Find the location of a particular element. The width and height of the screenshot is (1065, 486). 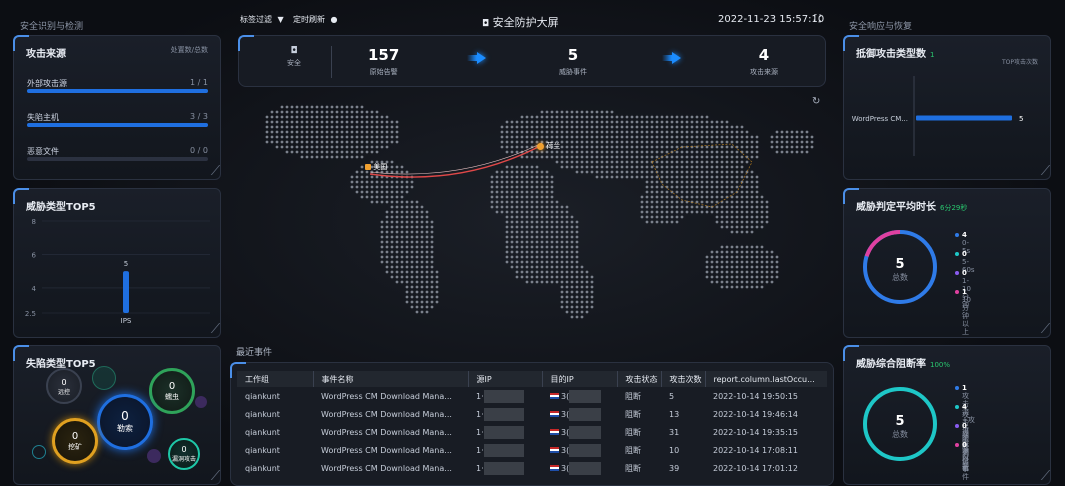

defense-types-title-text: 抵御攻击类型数 is located at coordinates (891, 54).